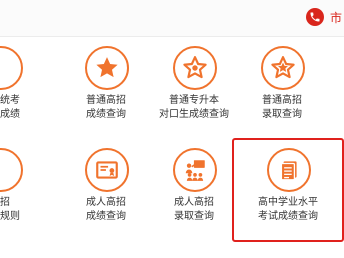 The height and width of the screenshot is (258, 344). I want to click on tile-upgrade-to-bachelor-scores: 普通专升本 对口生成绩查询, so click(194, 91).